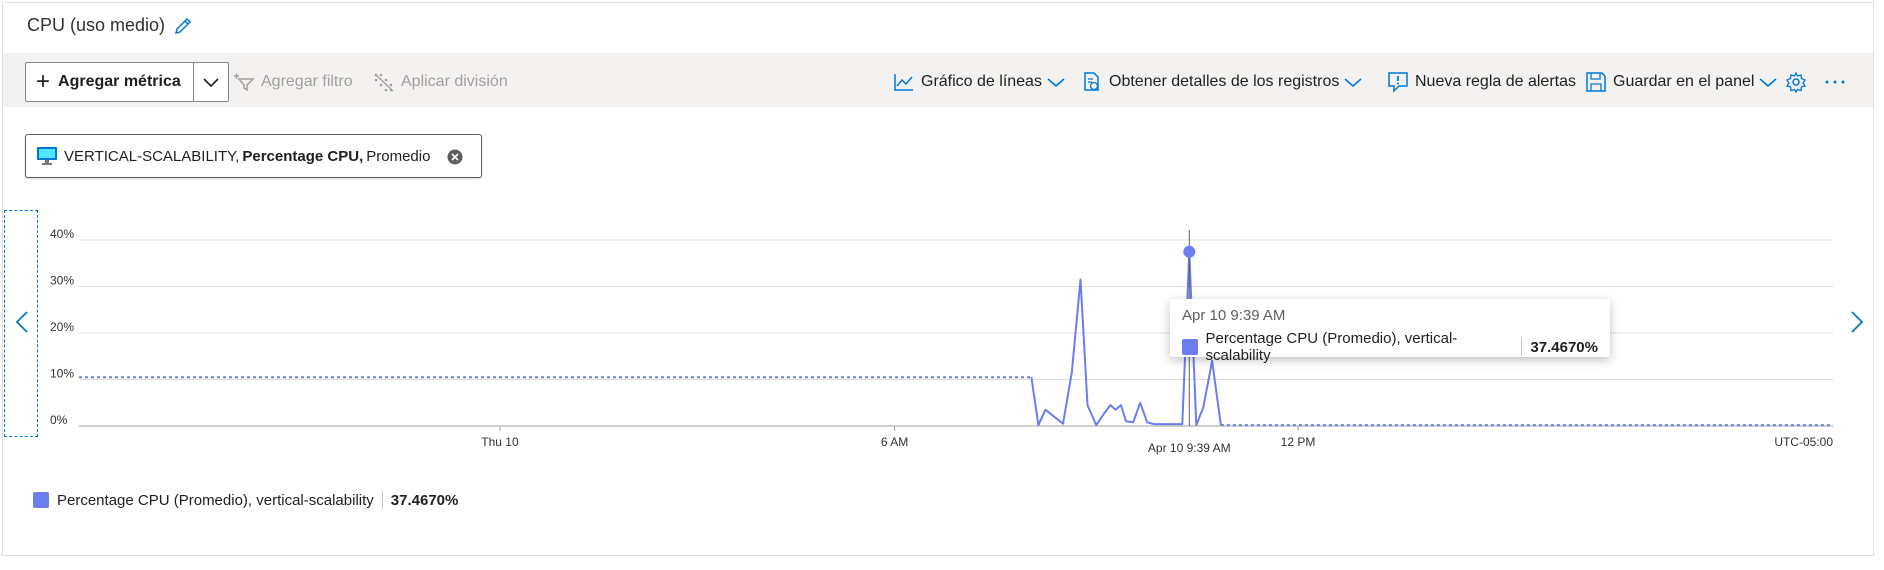 The image size is (1884, 570). I want to click on alert-icon, so click(1398, 82).